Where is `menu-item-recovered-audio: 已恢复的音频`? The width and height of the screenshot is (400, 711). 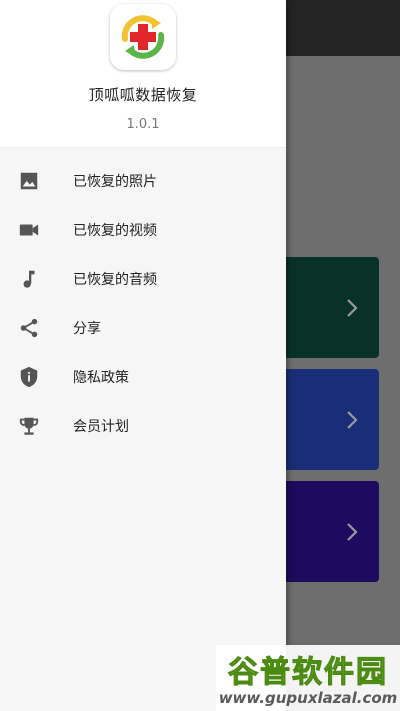
menu-item-recovered-audio: 已恢复的音频 is located at coordinates (143, 278).